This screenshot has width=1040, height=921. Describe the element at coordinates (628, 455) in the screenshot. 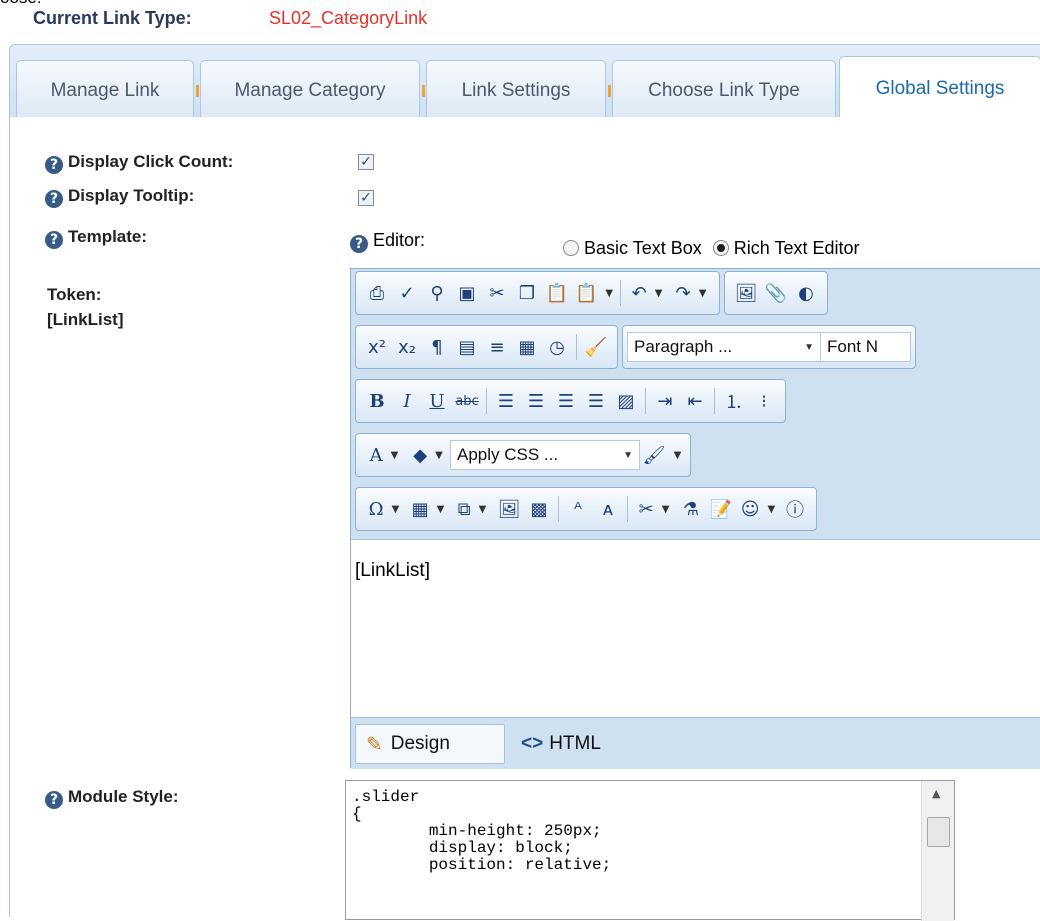

I see `chevron-down-icon: ▼` at that location.